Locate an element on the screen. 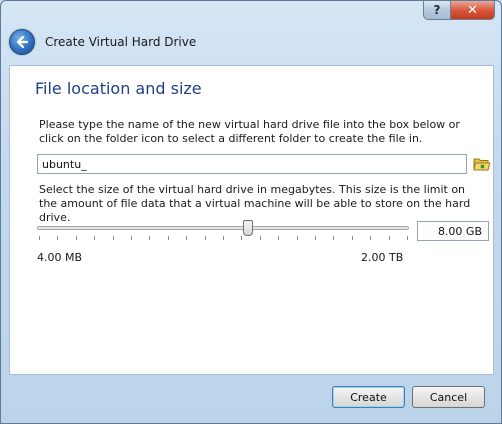  wizard-header: Create Virtual Hard Drive is located at coordinates (102, 42).